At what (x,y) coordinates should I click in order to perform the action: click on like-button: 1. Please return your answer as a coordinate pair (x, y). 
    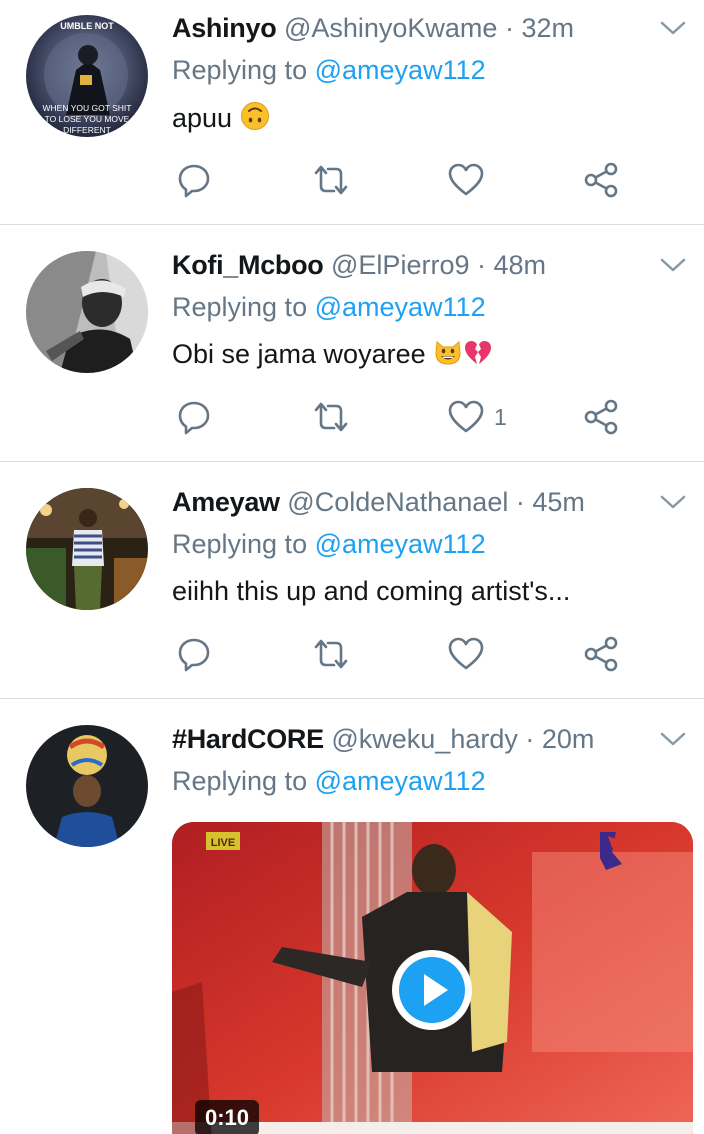
    Looking at the image, I should click on (476, 417).